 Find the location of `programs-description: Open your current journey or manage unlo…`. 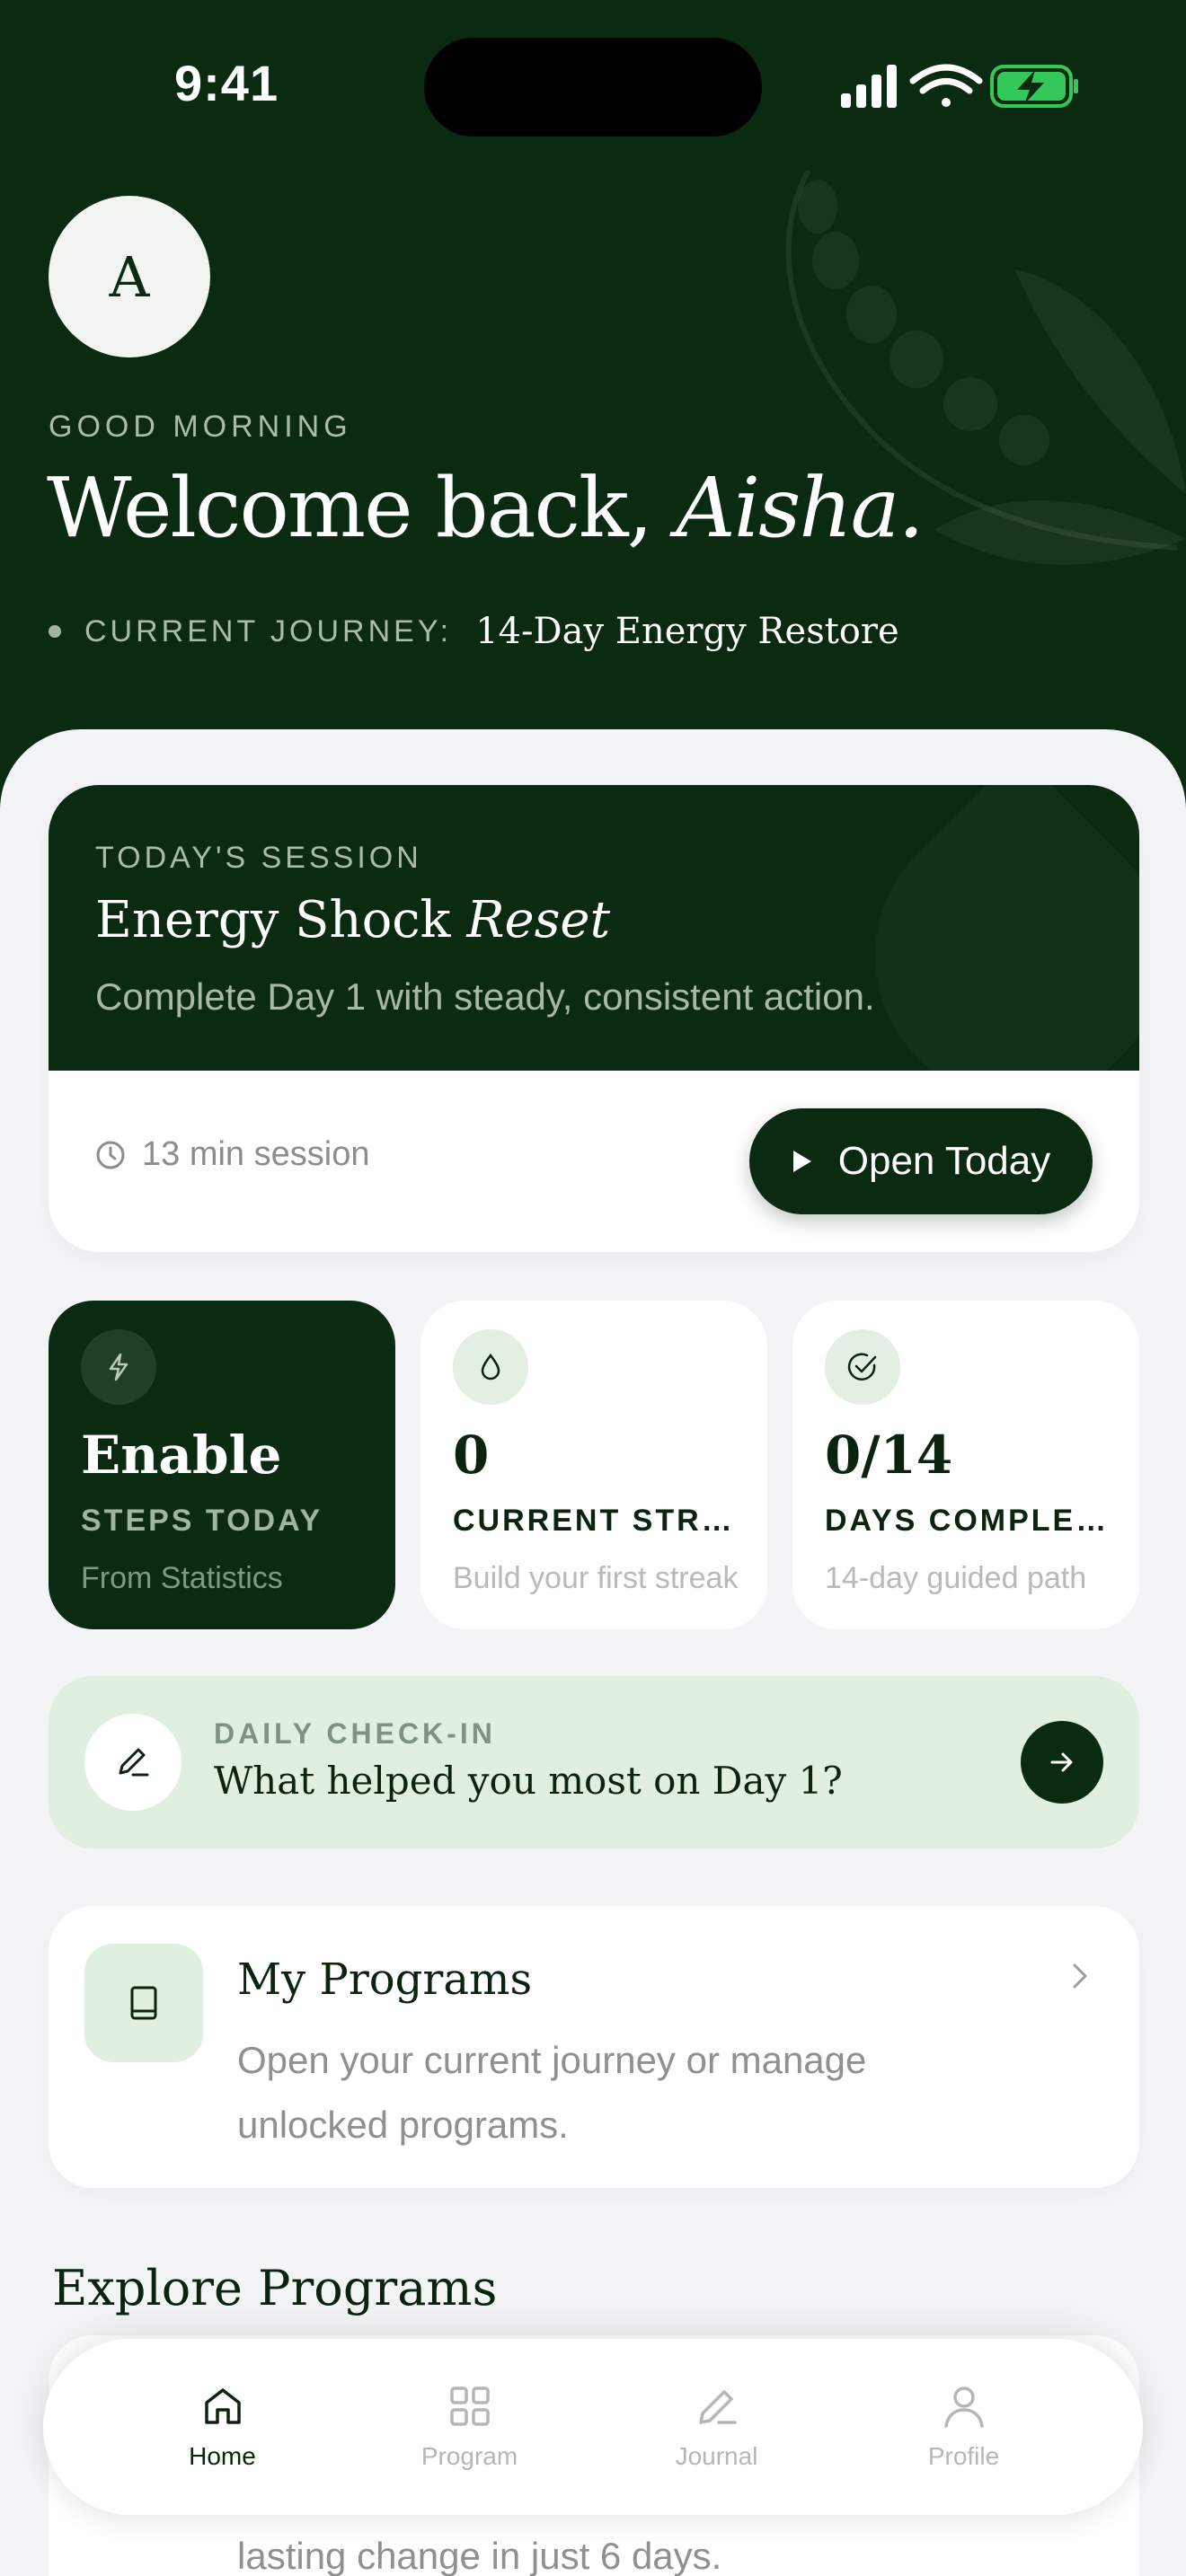

programs-description: Open your current journey or manage unlo… is located at coordinates (552, 2092).